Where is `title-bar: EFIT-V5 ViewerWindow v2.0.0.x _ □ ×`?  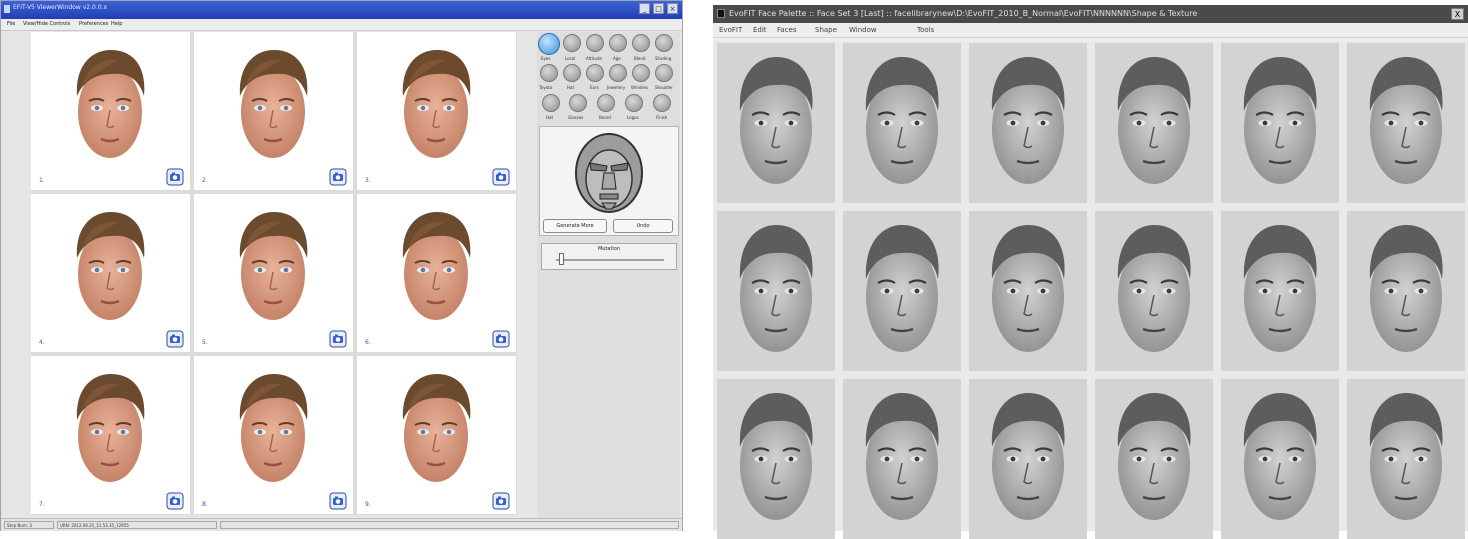 title-bar: EFIT-V5 ViewerWindow v2.0.0.x _ □ × is located at coordinates (341, 10).